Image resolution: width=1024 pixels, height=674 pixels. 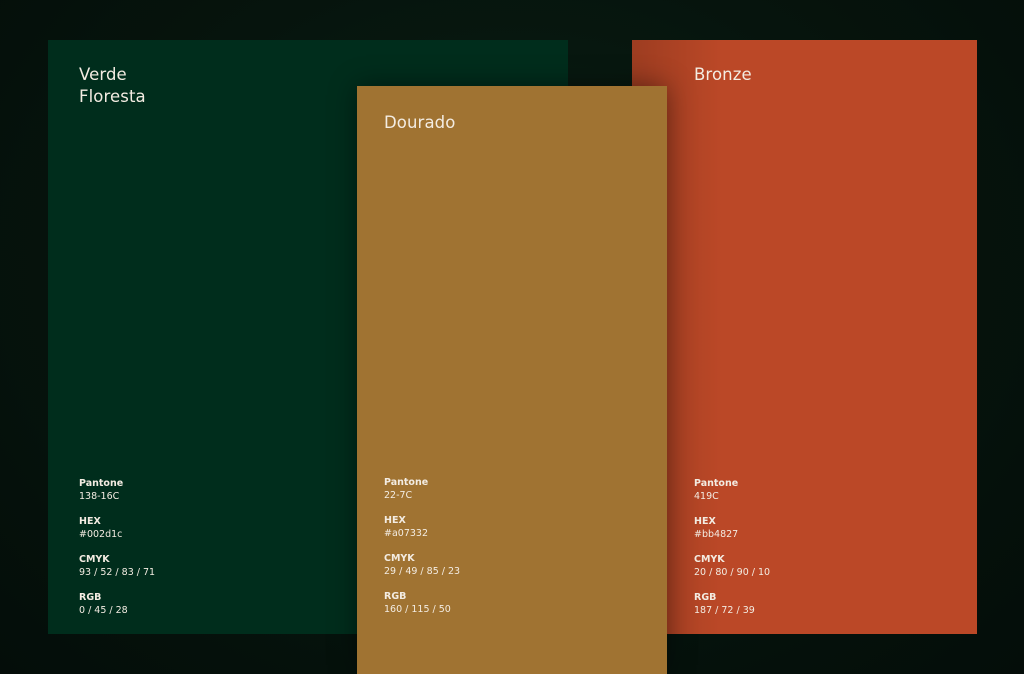 What do you see at coordinates (422, 527) in the screenshot?
I see `spec-hex: HEX #a07332` at bounding box center [422, 527].